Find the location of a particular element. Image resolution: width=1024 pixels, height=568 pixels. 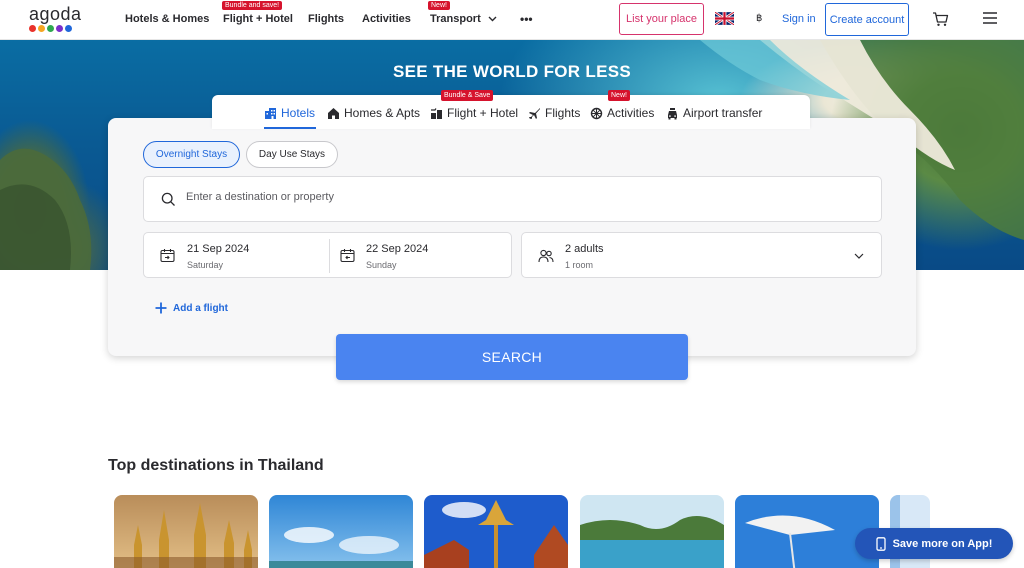

plane-icon is located at coordinates (534, 113).